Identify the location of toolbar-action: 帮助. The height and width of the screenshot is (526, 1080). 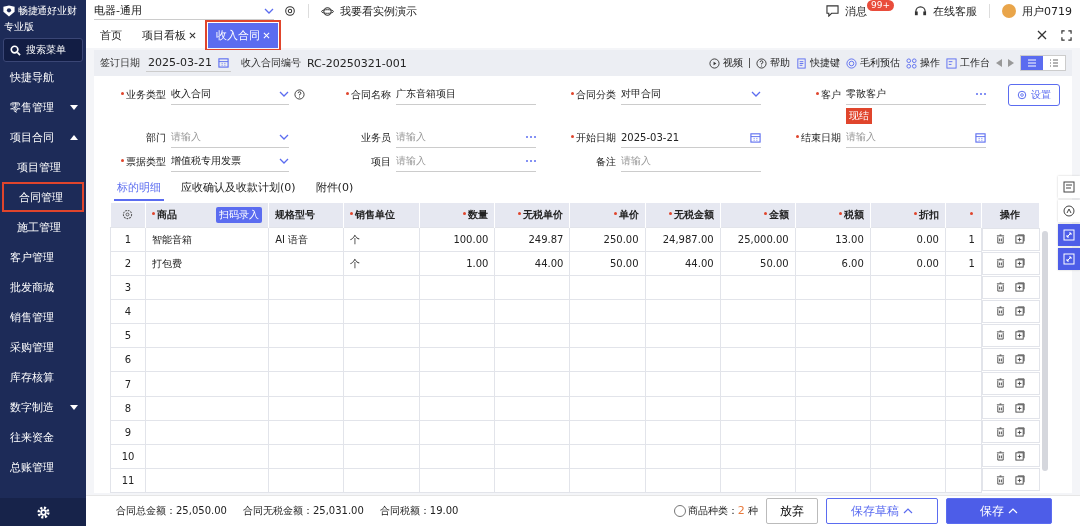
(773, 63).